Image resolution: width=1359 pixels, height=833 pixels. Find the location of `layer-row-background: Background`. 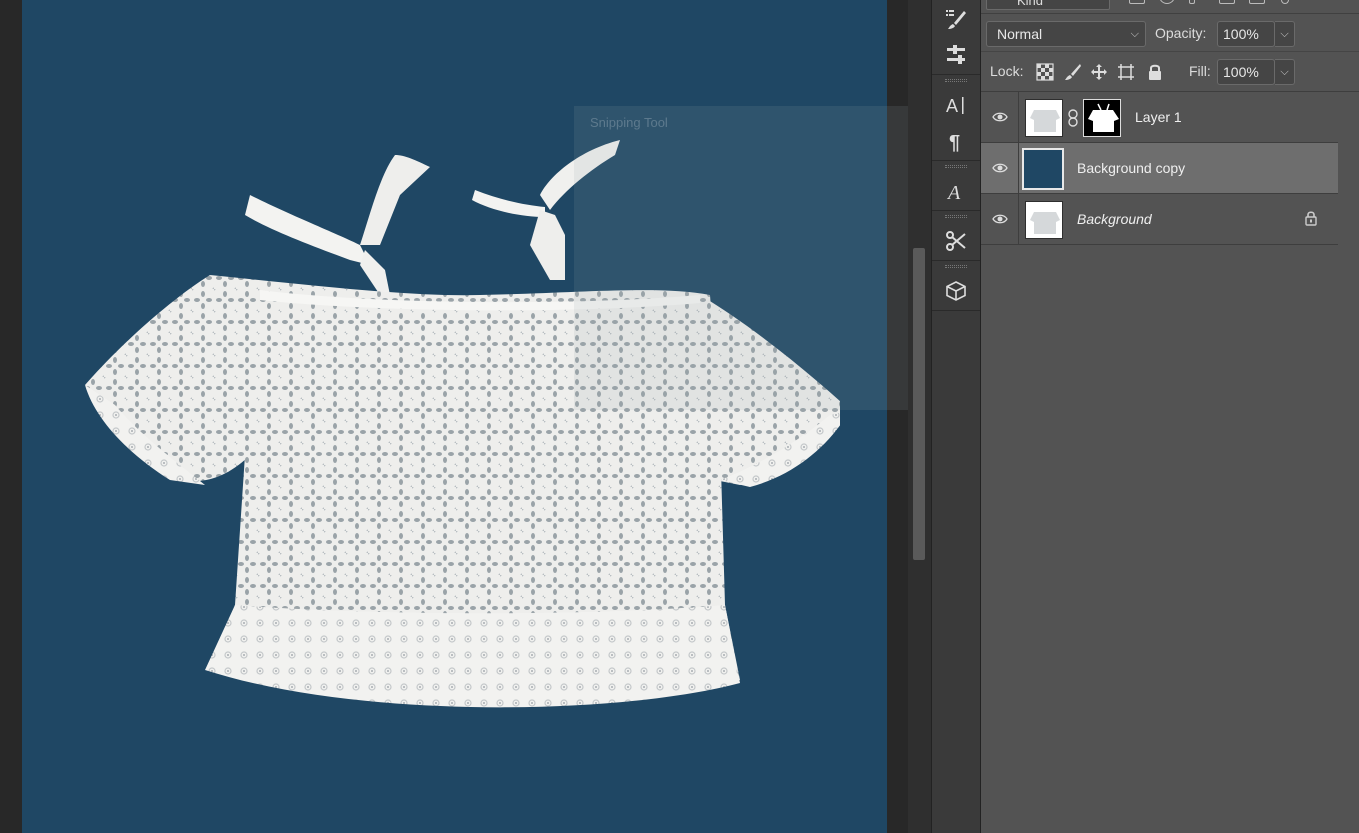

layer-row-background: Background is located at coordinates (1159, 219).